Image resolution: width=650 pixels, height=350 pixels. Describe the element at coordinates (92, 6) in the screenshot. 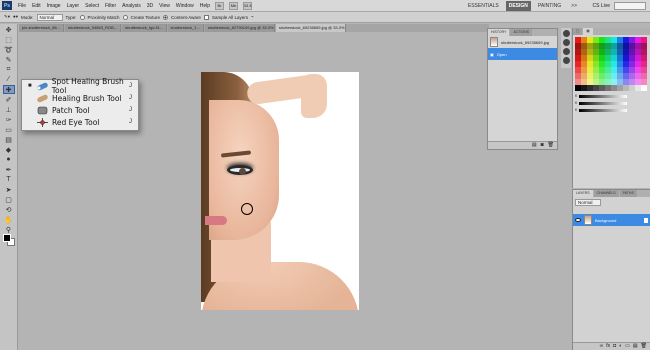

I see `menu-select: Select` at that location.